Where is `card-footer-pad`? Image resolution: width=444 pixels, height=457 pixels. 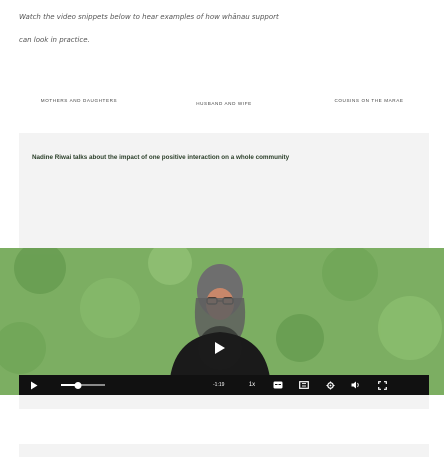
card-footer-pad is located at coordinates (224, 402).